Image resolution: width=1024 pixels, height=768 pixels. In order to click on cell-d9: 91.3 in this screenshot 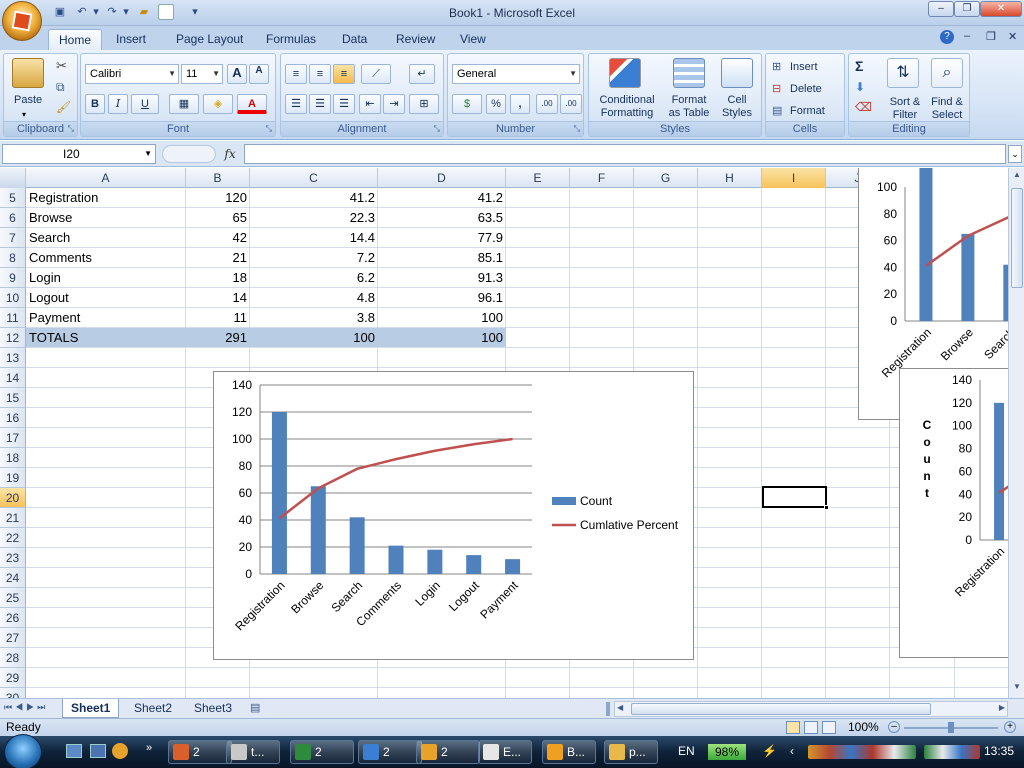, I will do `click(442, 278)`.